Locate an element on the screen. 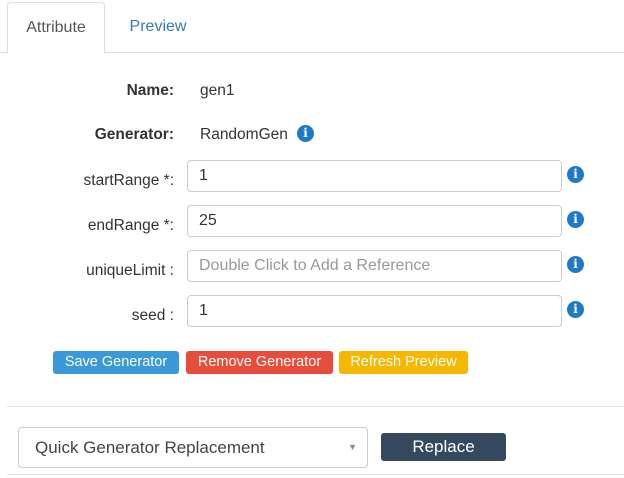 This screenshot has height=478, width=624. quick-generator-replacement-select: Quick Generator Replacement ▼ is located at coordinates (193, 447).